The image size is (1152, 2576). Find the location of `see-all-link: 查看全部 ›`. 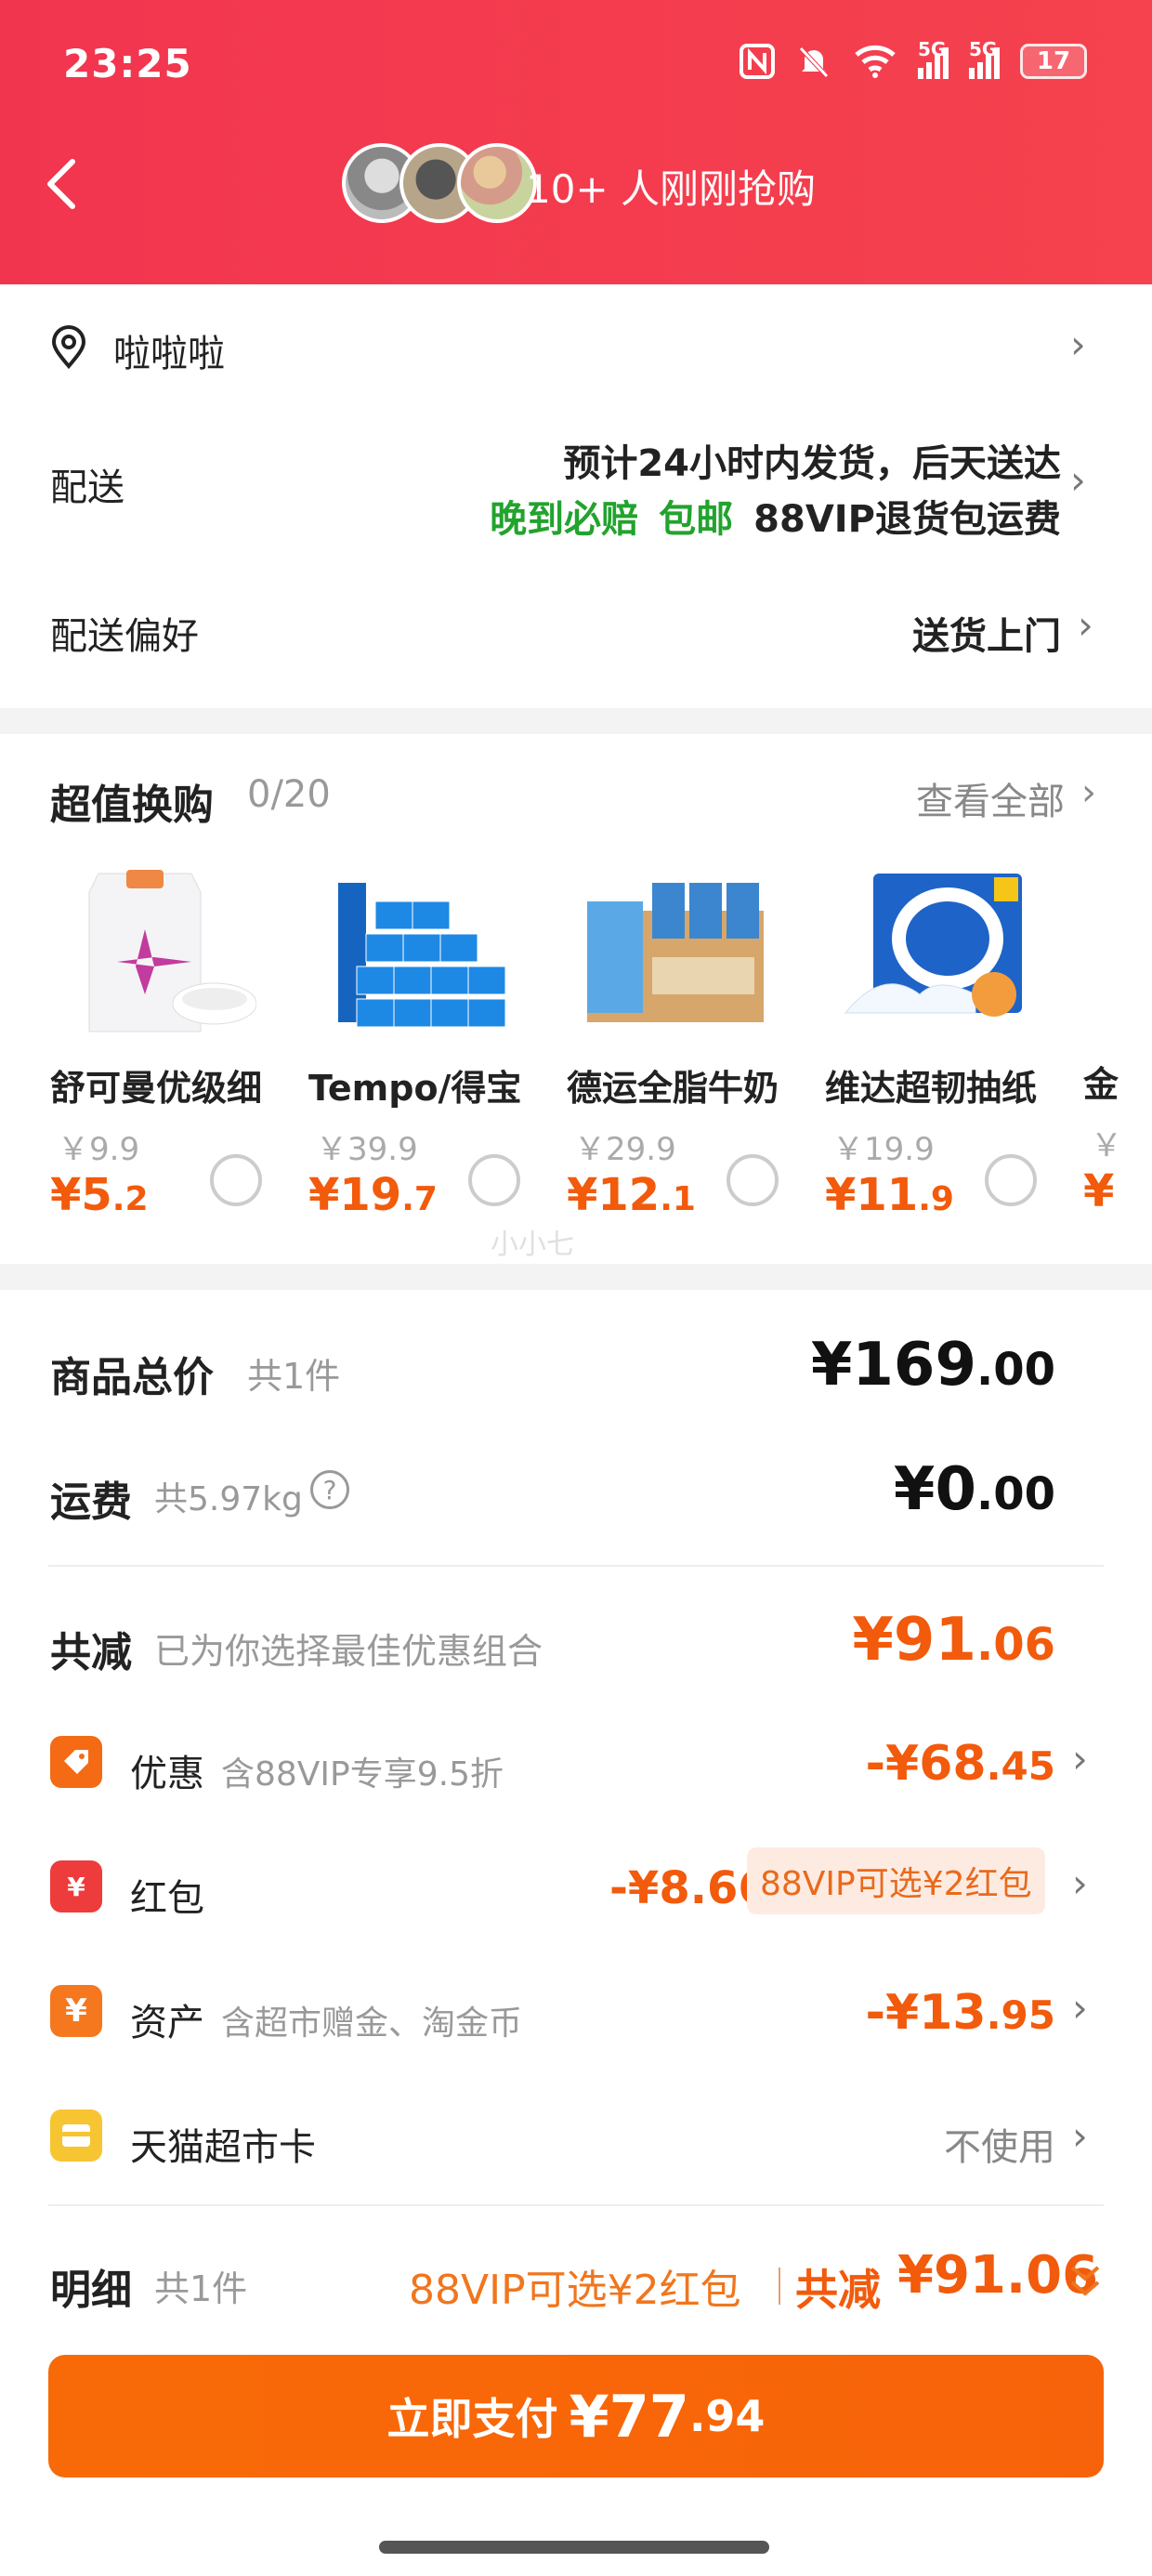

see-all-link: 查看全部 › is located at coordinates (1006, 798).